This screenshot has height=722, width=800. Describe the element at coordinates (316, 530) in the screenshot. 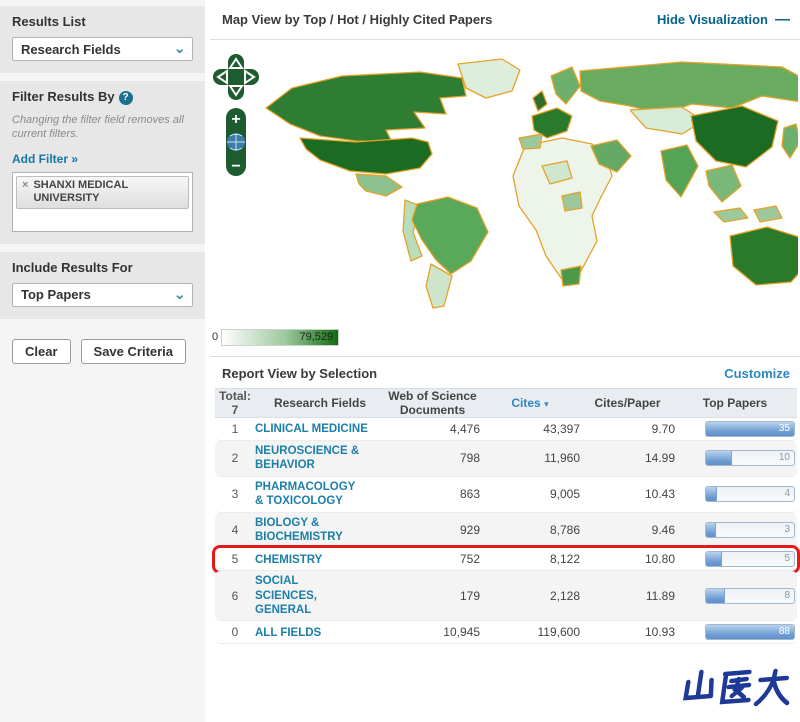

I see `field-link: BIOLOGY & BIOCHEMISTRY` at that location.